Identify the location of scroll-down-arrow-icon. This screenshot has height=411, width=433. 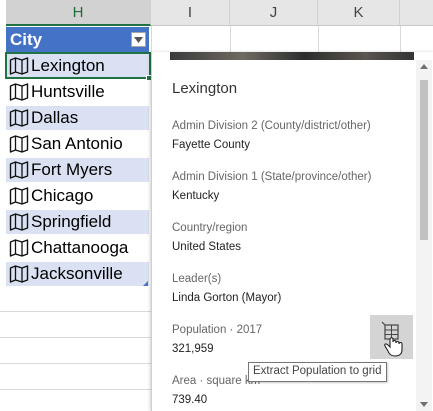
(424, 404).